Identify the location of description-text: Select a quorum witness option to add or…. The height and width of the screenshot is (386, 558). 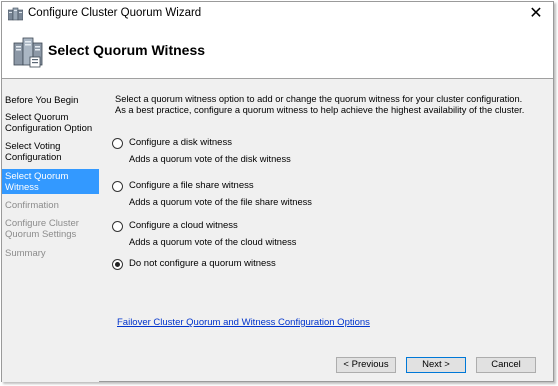
(320, 104).